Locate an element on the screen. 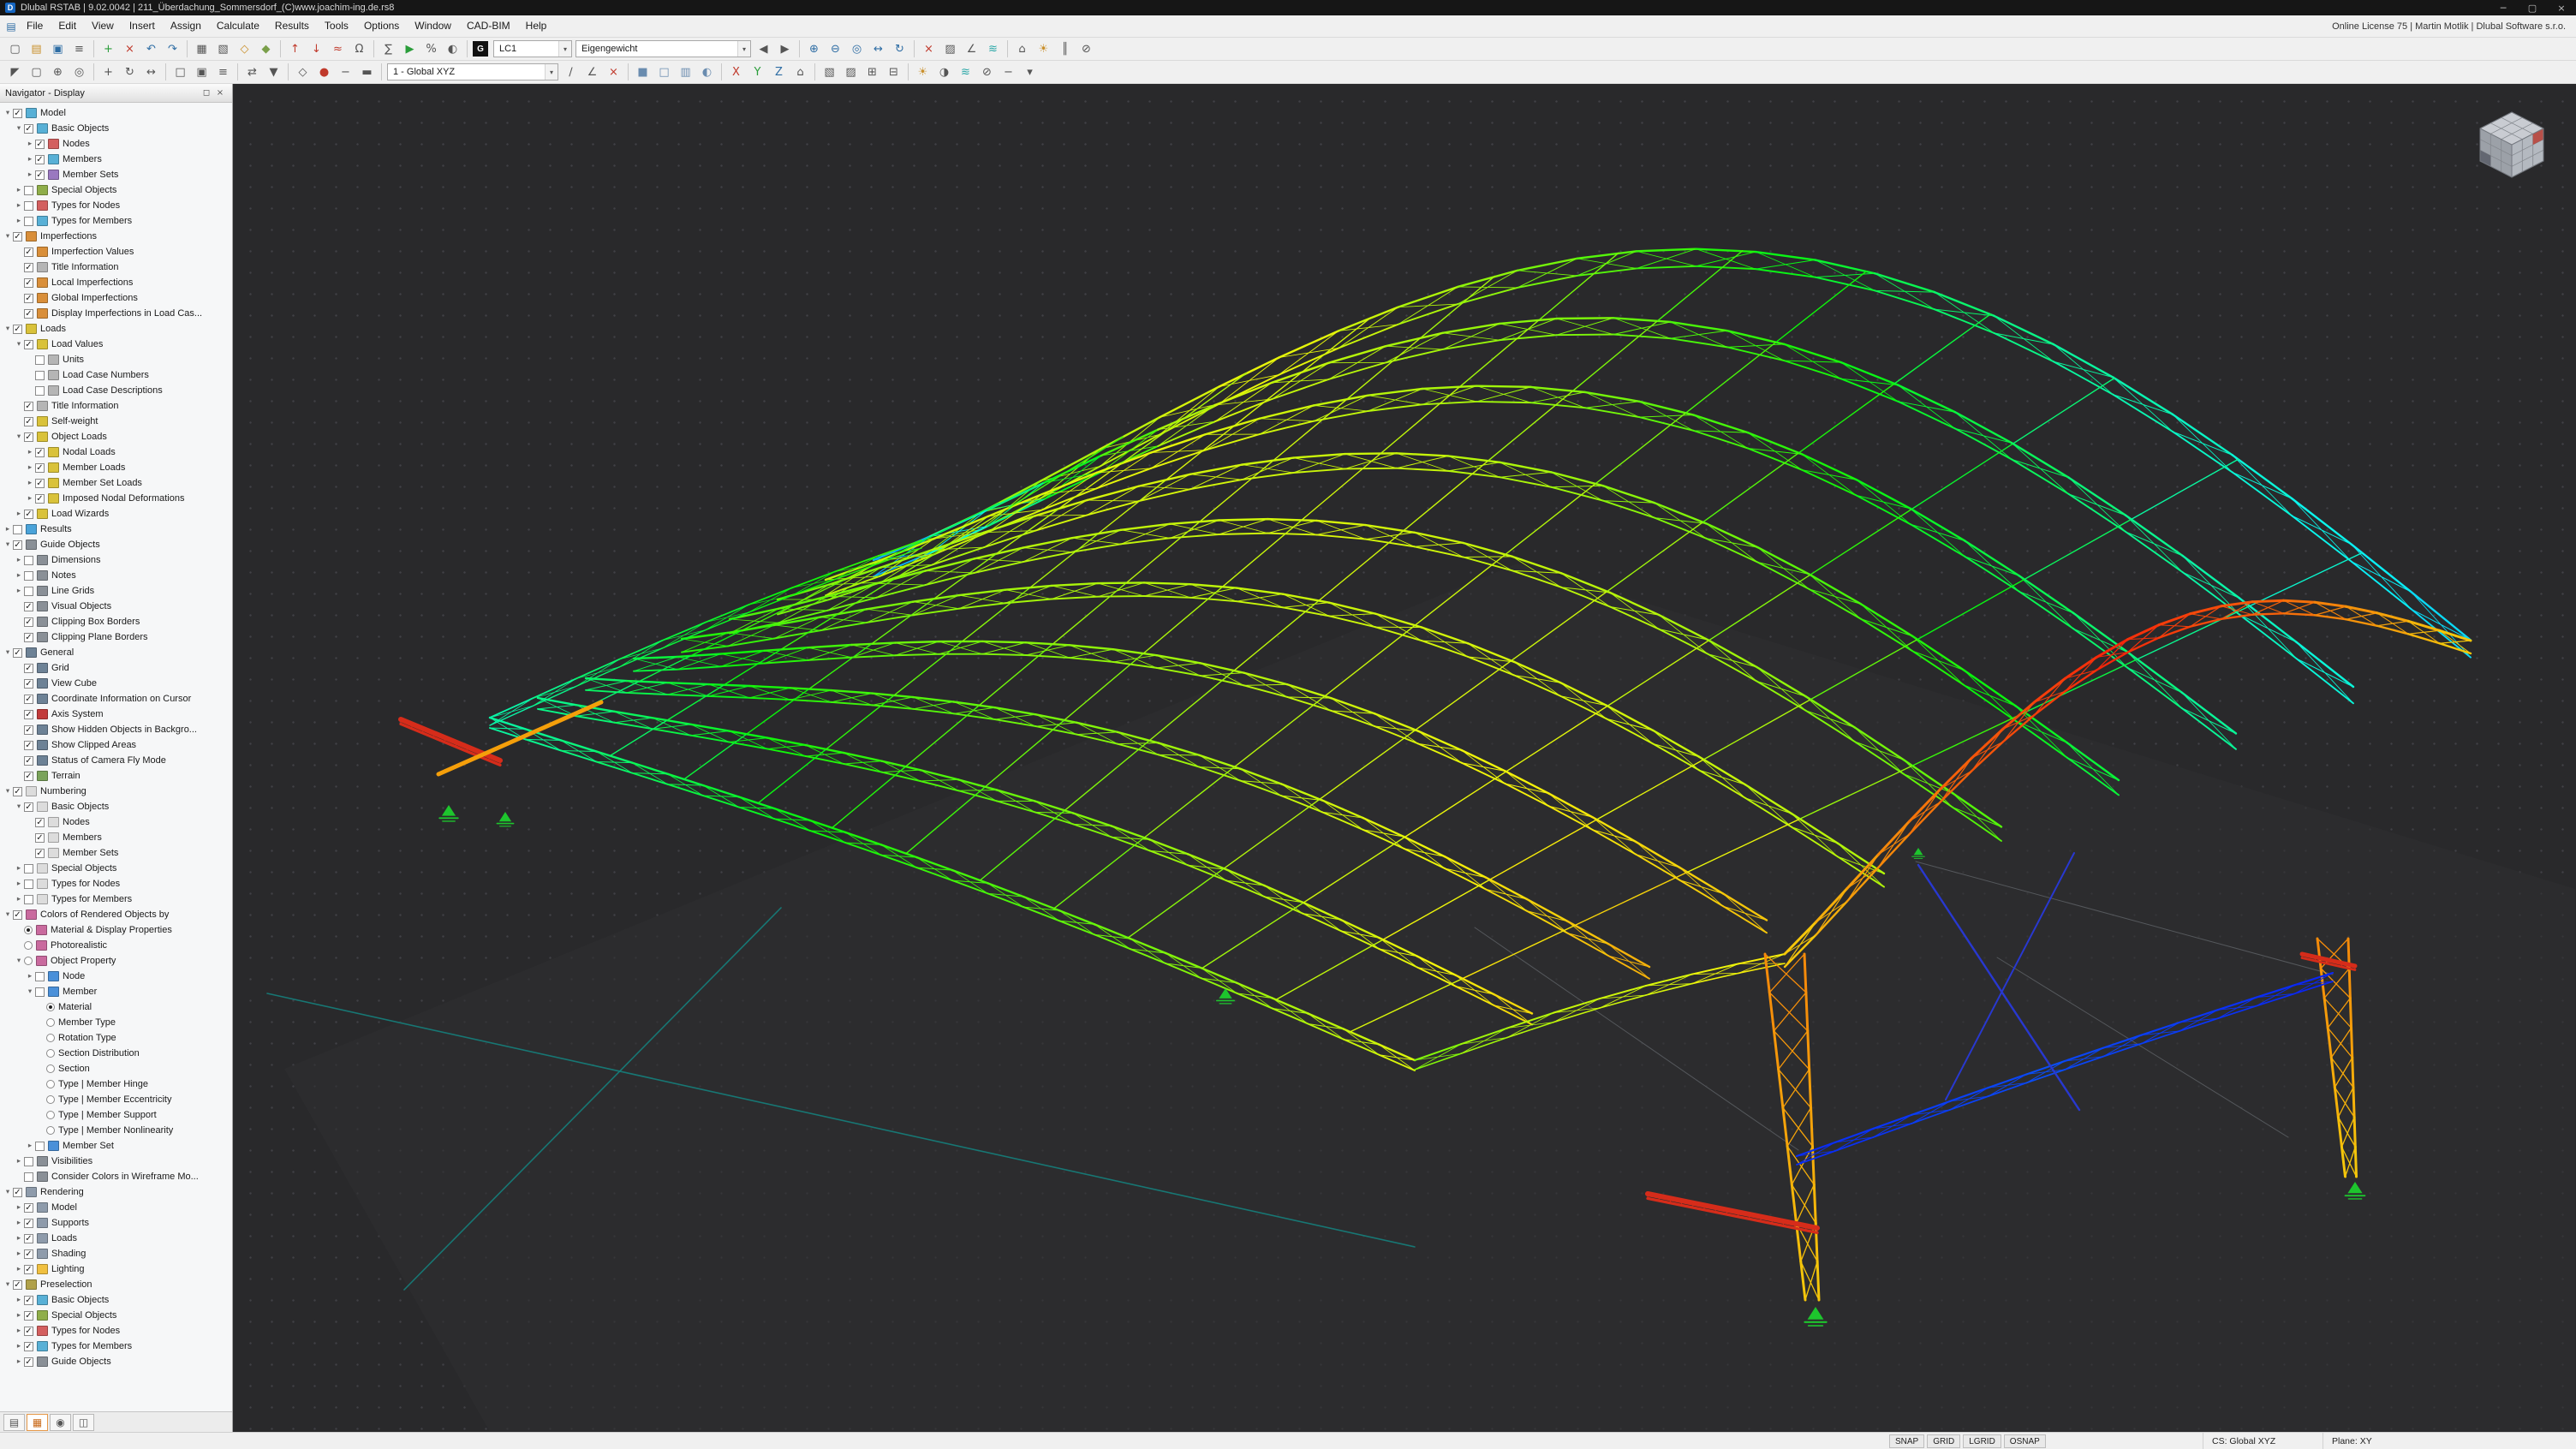 The image size is (2576, 1449). tree-item-units: Units is located at coordinates (116, 359).